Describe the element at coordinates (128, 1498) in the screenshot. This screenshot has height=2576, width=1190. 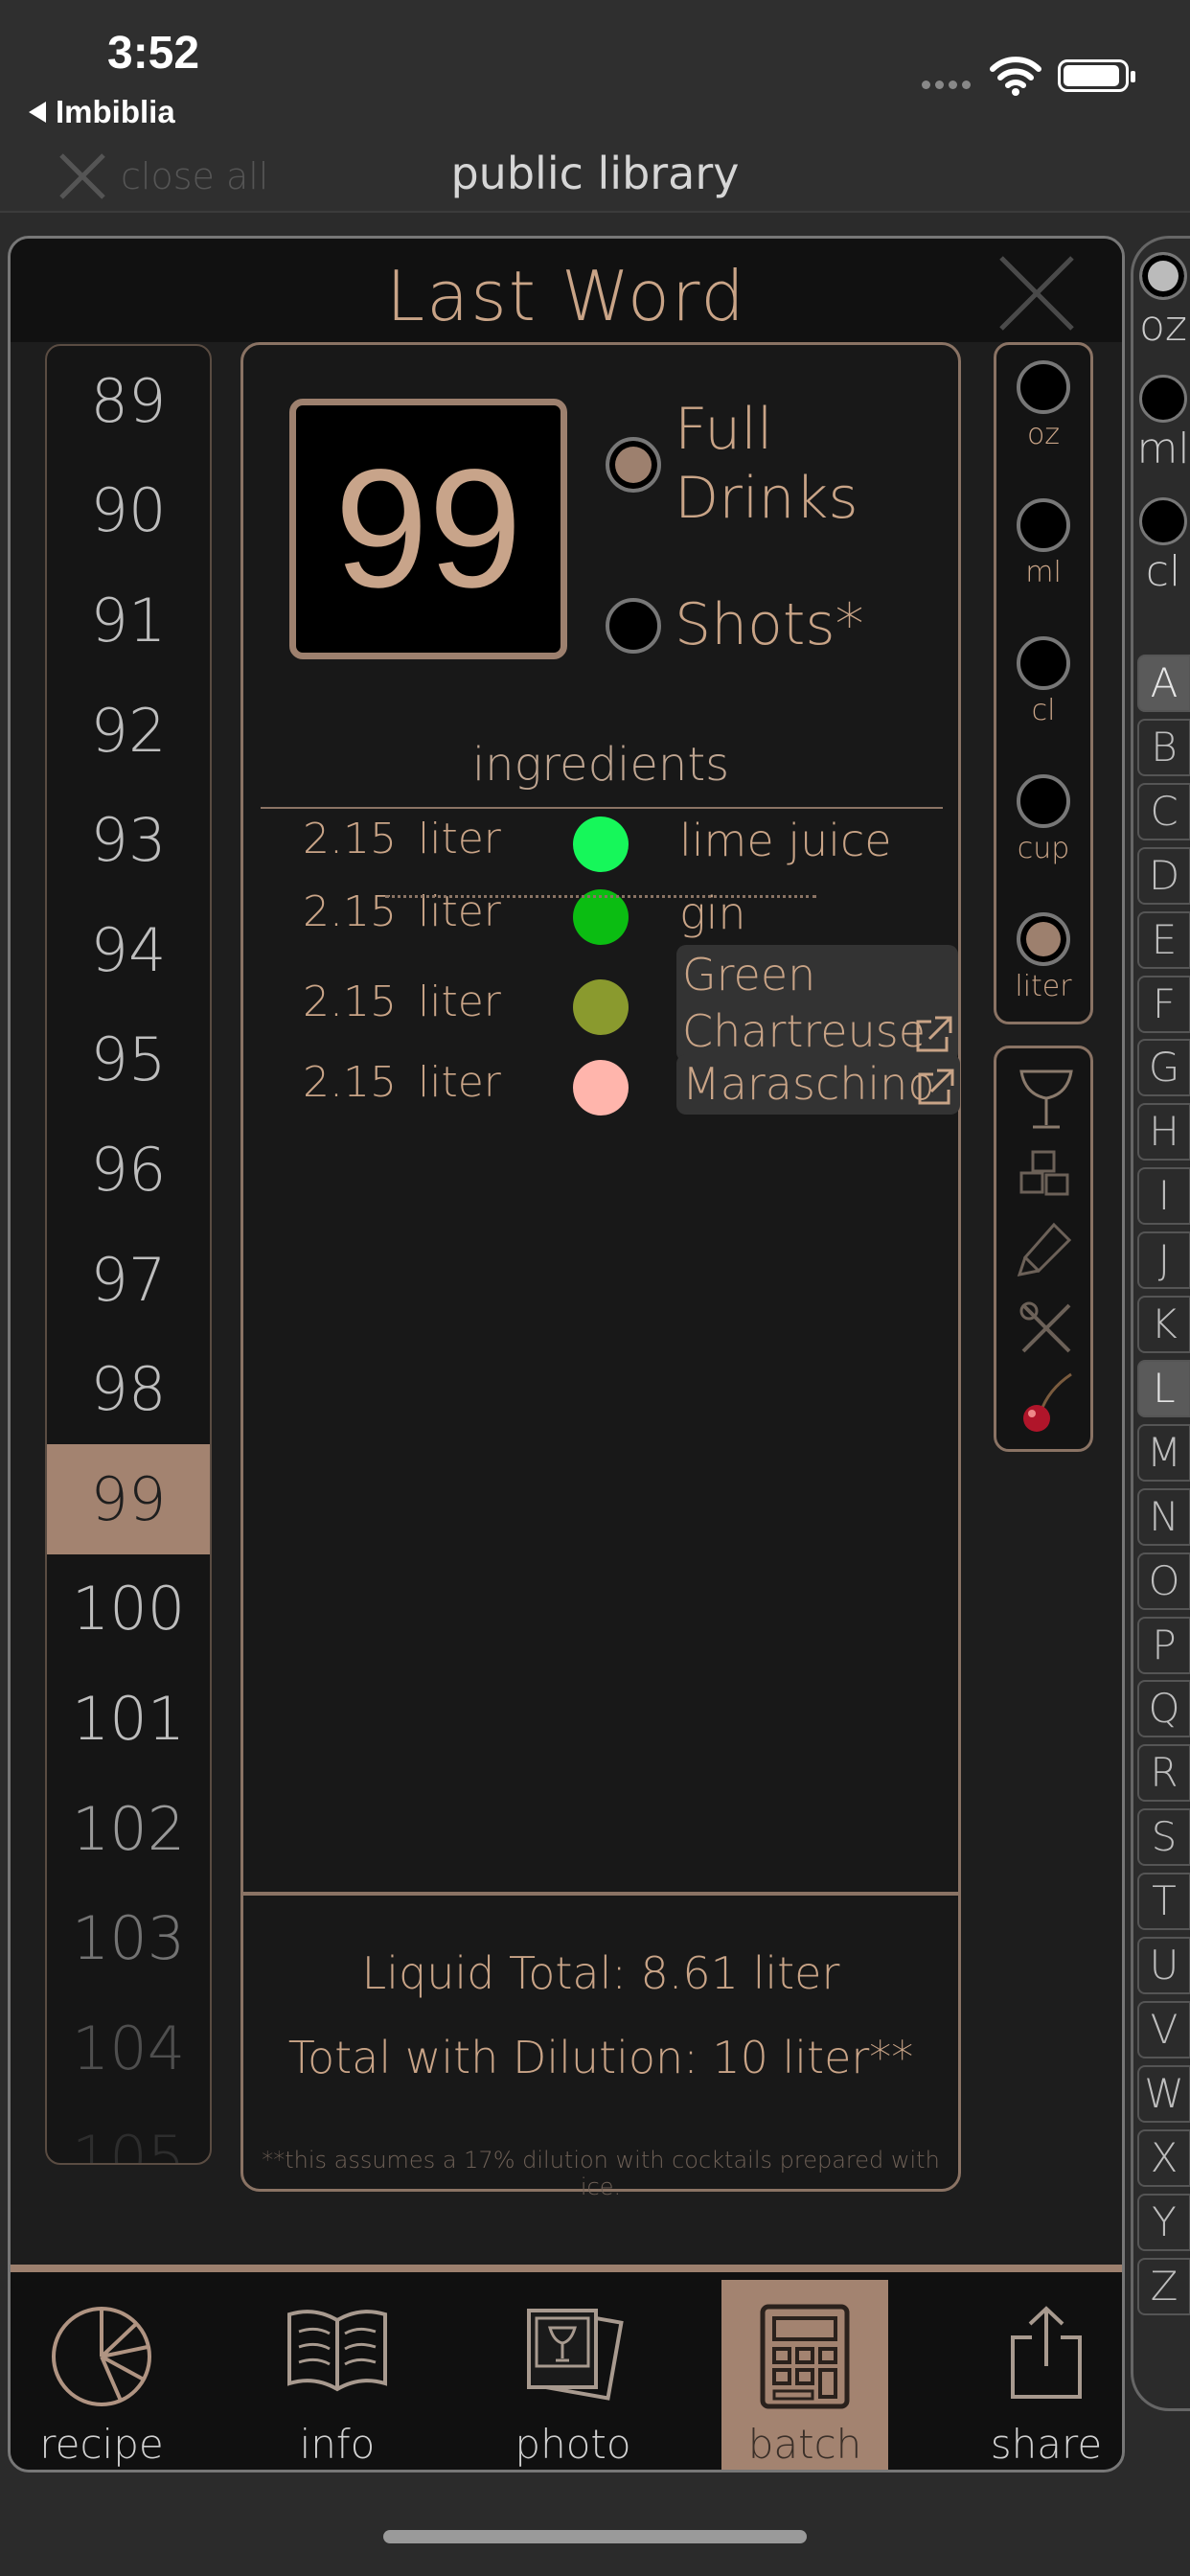
I see `quantity-option: 99` at that location.